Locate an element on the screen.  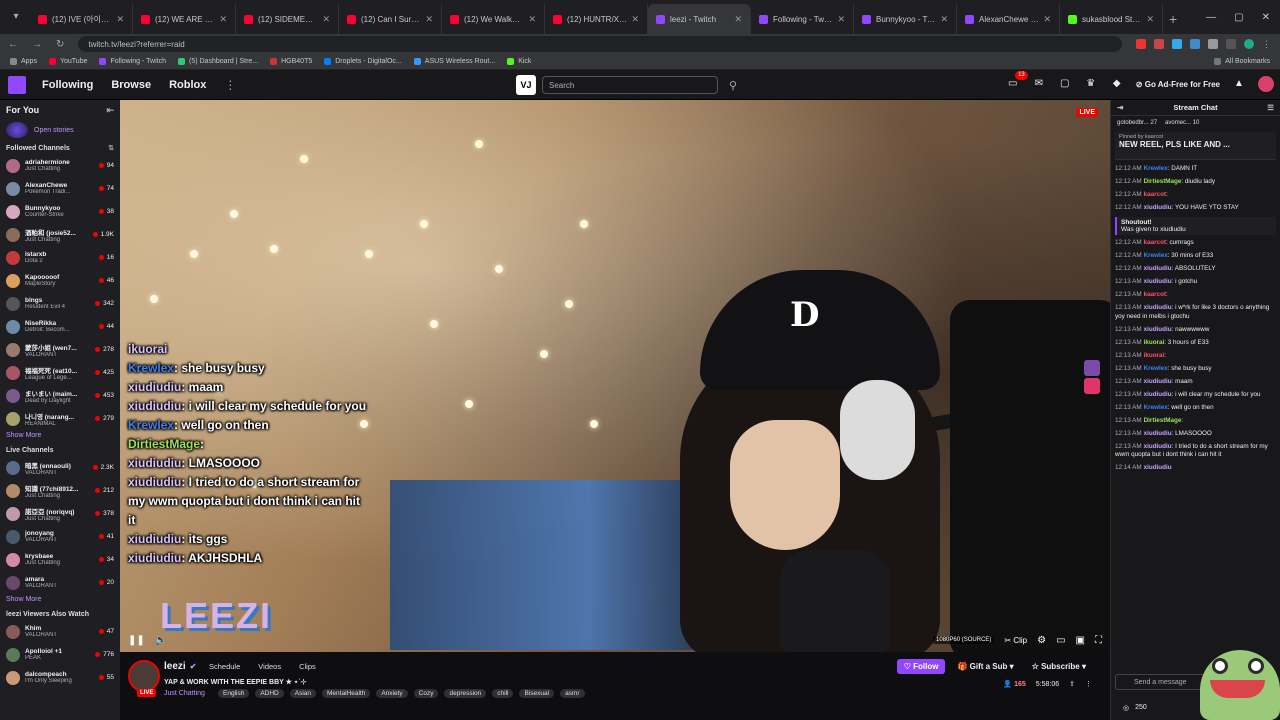
browser-tab: (12) IVE (아이브)의 힐링제 ✕ is located at coordinates (81, 19).